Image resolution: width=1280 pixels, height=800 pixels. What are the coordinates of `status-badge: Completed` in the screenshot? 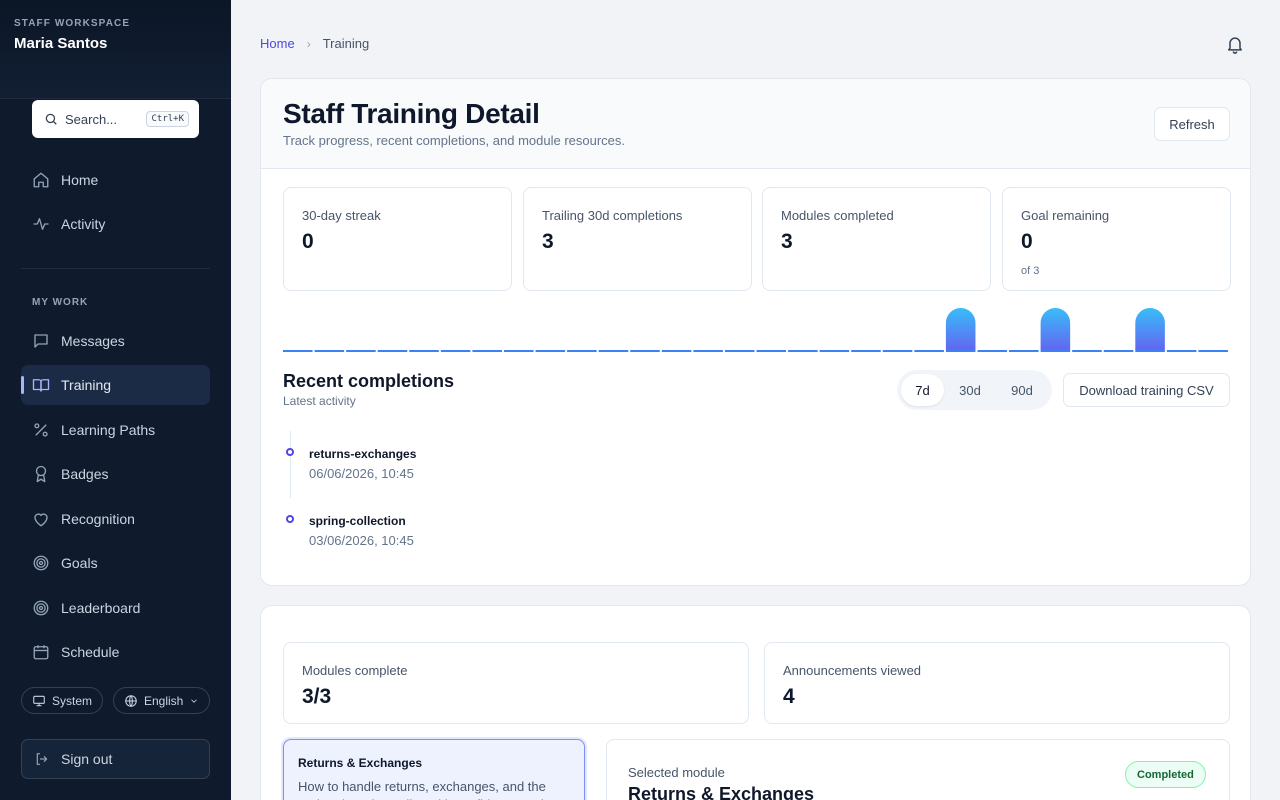 It's located at (1165, 774).